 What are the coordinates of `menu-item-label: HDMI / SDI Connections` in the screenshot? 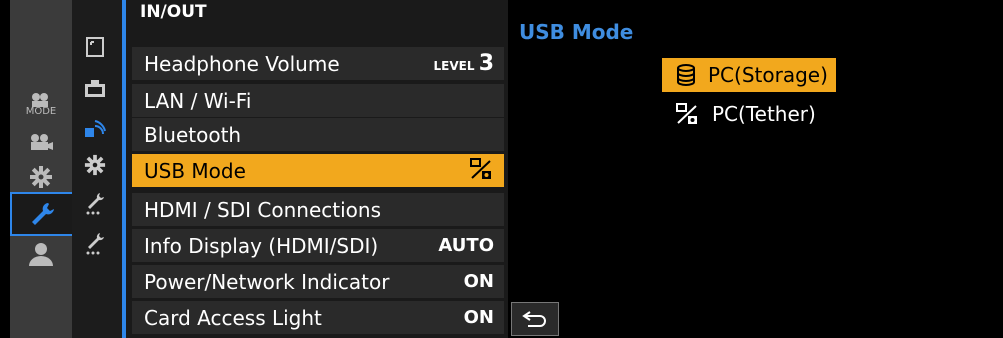 It's located at (262, 209).